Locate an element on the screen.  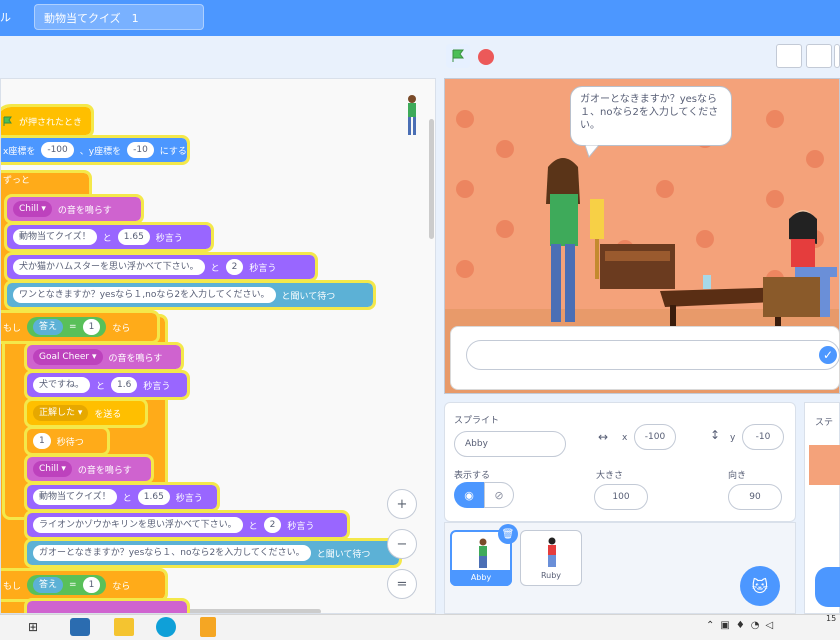
vertical-scrollbar is located at coordinates (431, 179).